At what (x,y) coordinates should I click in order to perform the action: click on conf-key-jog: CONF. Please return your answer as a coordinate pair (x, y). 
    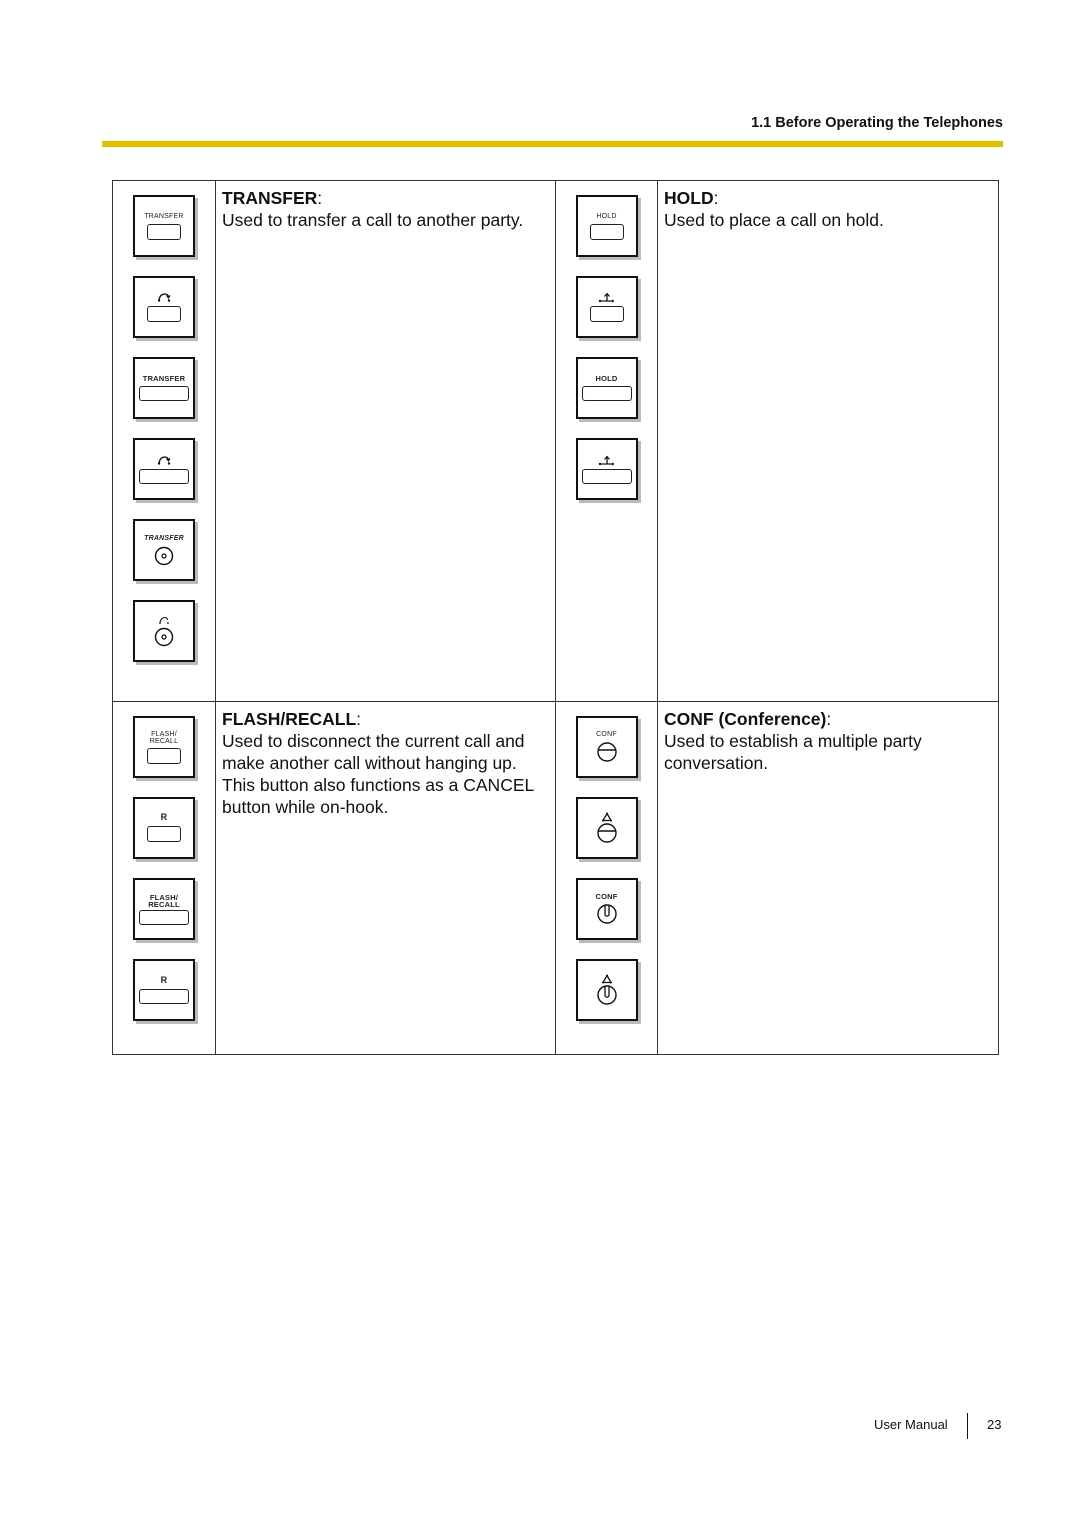
    Looking at the image, I should click on (606, 909).